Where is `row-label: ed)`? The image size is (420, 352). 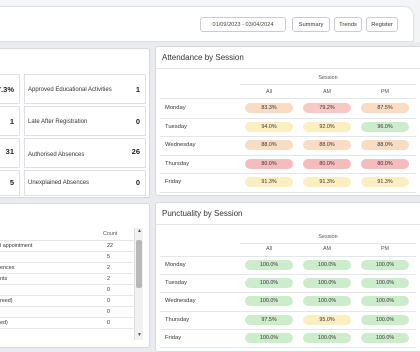 row-label: ed) is located at coordinates (4, 323).